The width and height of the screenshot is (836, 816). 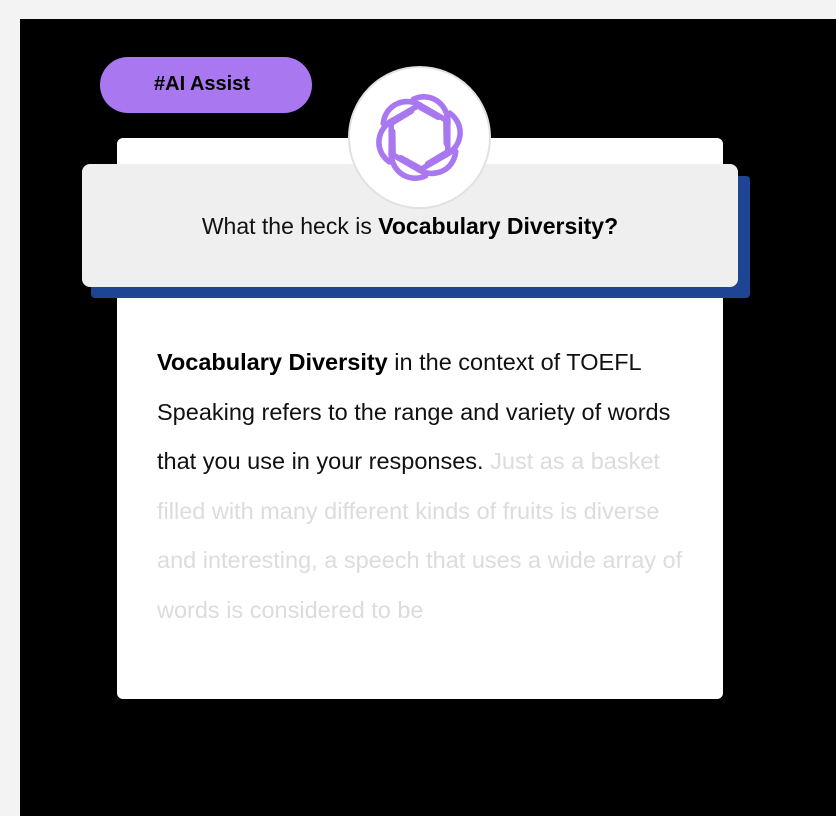 What do you see at coordinates (498, 226) in the screenshot?
I see `question-term: Vocabulary Diversity?` at bounding box center [498, 226].